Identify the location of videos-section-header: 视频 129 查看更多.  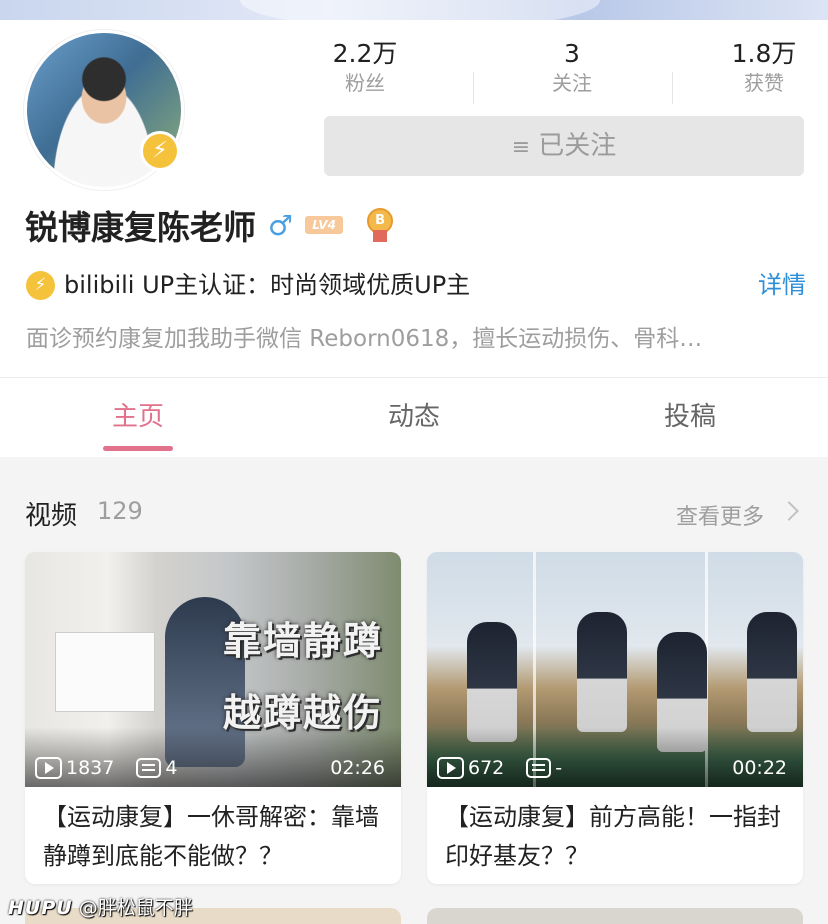
(414, 502).